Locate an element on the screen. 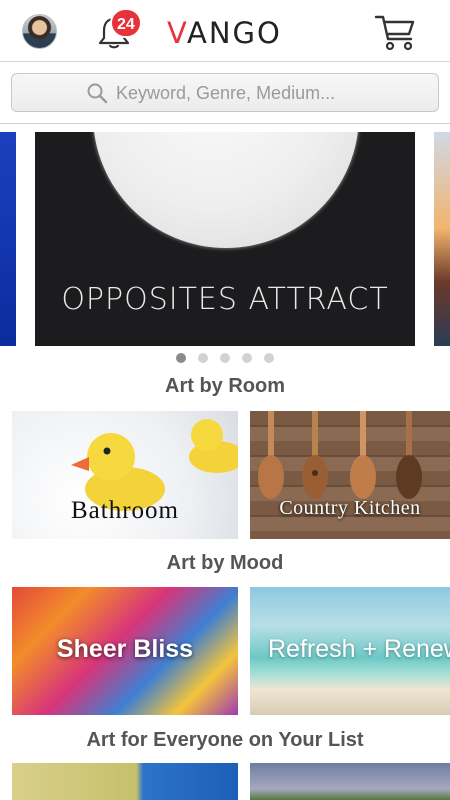 The height and width of the screenshot is (800, 450). section-title-art-by-mood: Art by Mood is located at coordinates (225, 563).